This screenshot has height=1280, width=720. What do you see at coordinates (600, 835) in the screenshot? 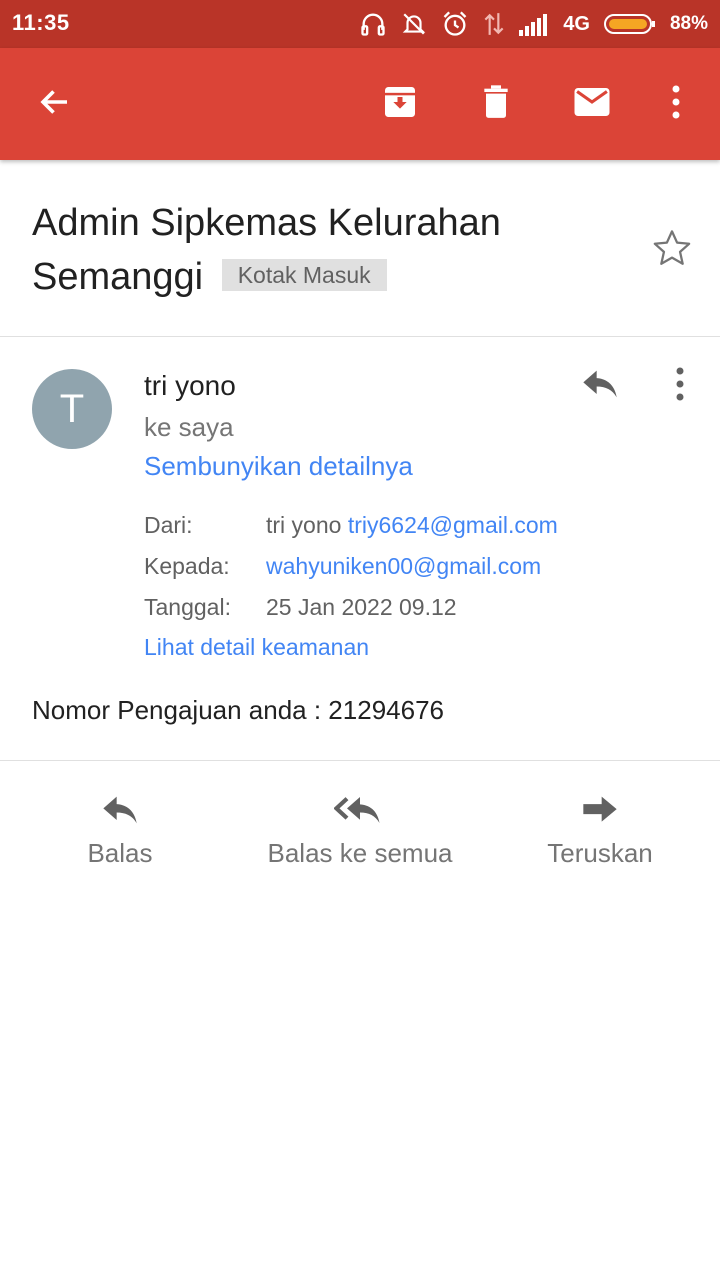
I see `forward-button: Teruskan` at bounding box center [600, 835].